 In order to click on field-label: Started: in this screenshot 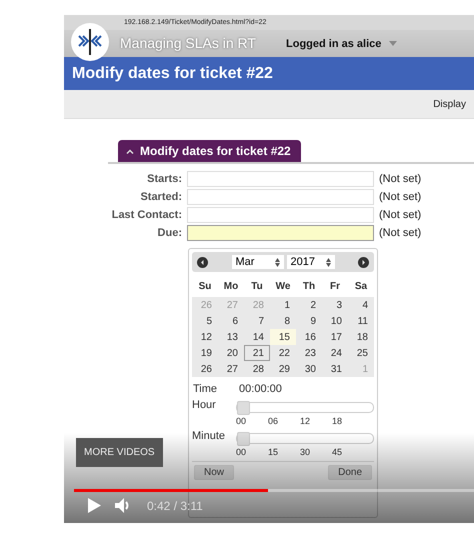, I will do `click(160, 197)`.